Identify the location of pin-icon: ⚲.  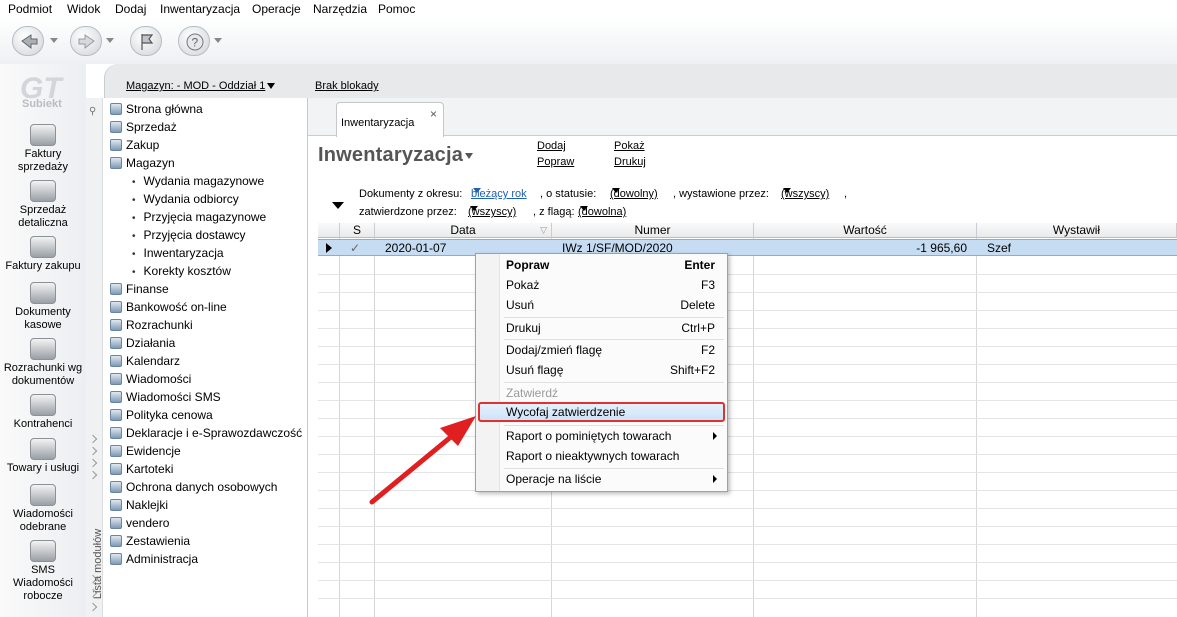
(92, 111).